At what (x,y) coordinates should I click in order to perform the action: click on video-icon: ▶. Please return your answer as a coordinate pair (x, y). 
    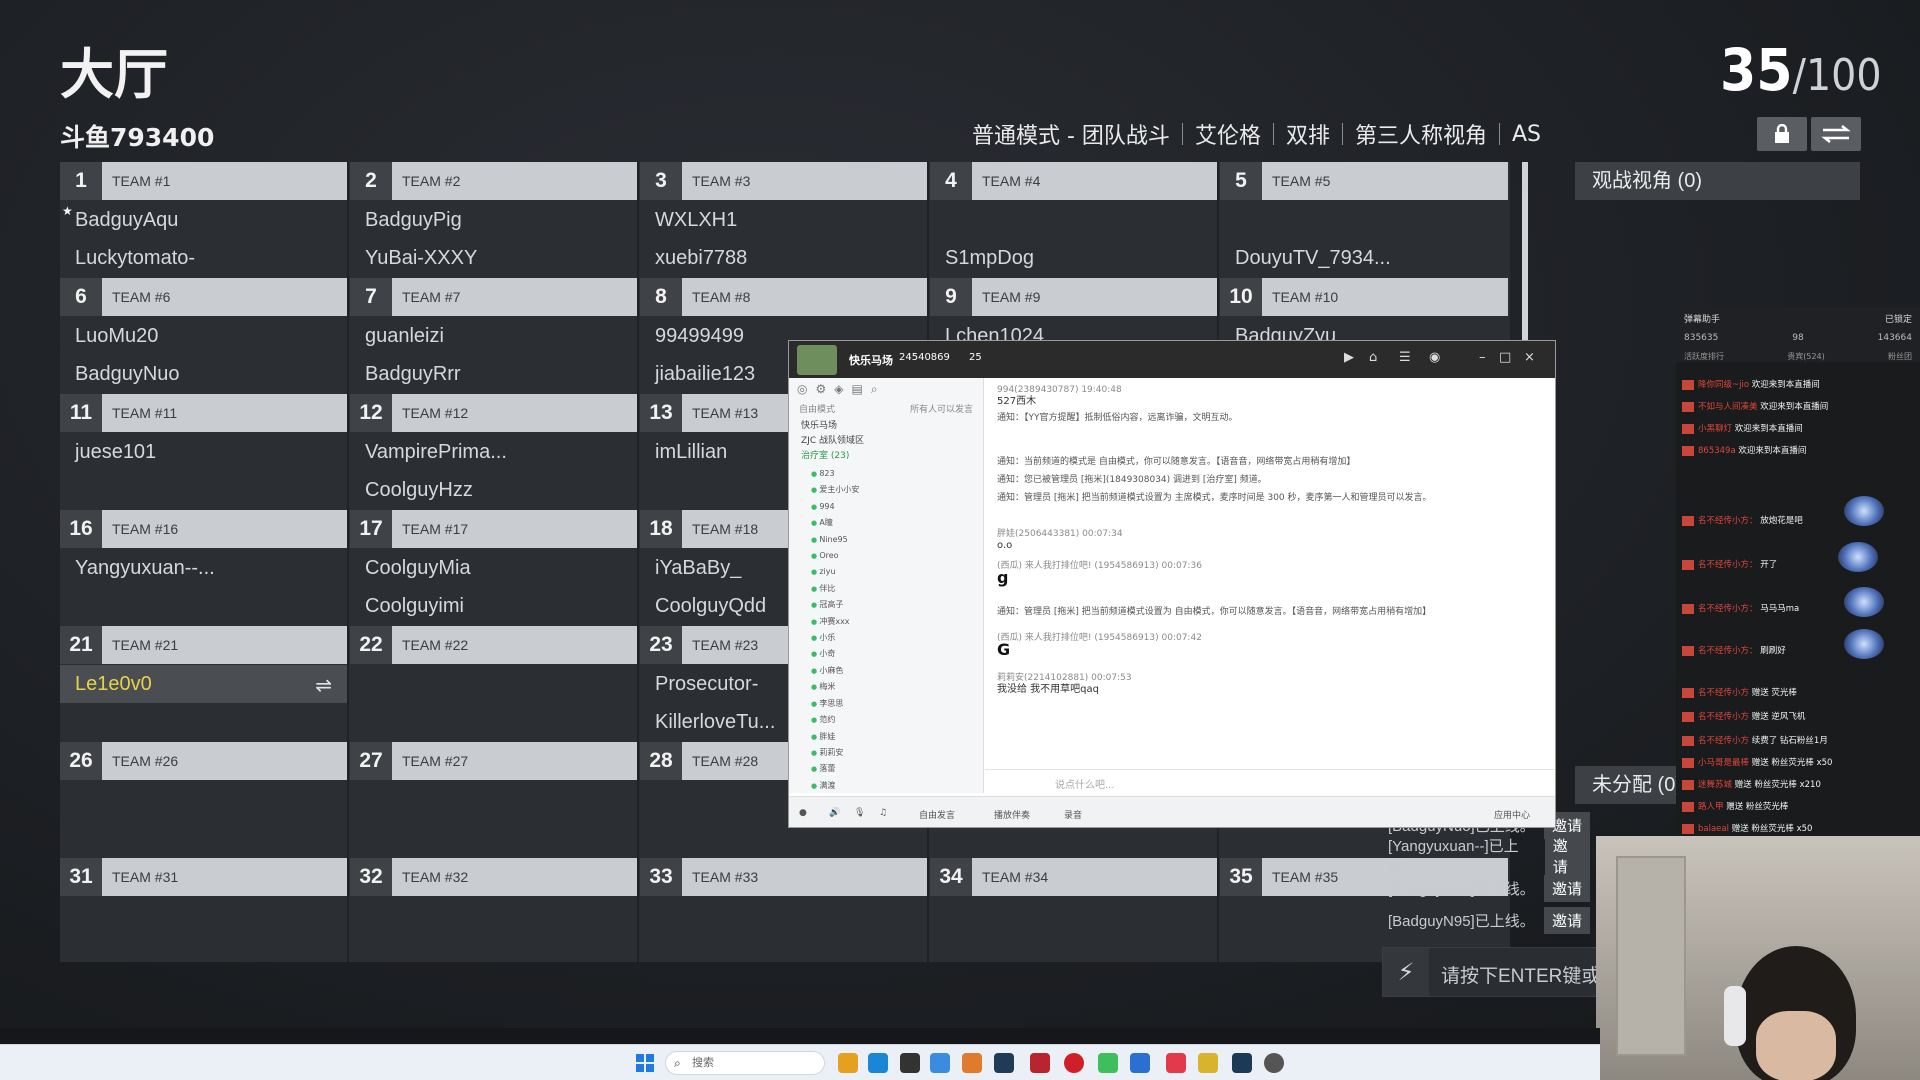
    Looking at the image, I should click on (1349, 357).